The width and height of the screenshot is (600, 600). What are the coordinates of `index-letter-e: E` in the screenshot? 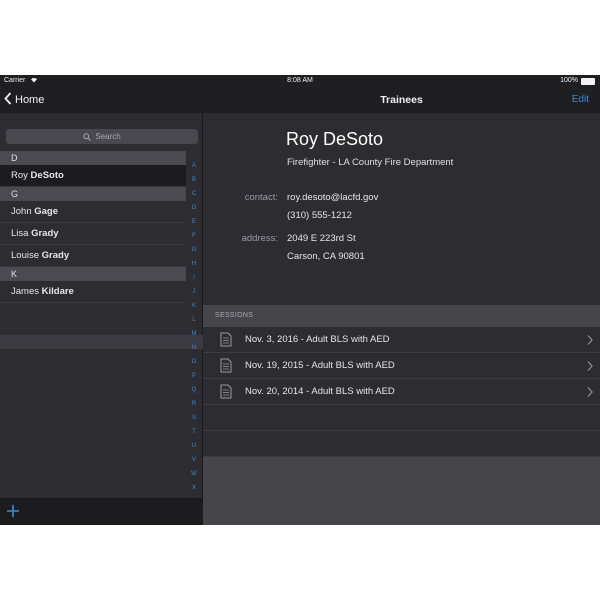 It's located at (194, 222).